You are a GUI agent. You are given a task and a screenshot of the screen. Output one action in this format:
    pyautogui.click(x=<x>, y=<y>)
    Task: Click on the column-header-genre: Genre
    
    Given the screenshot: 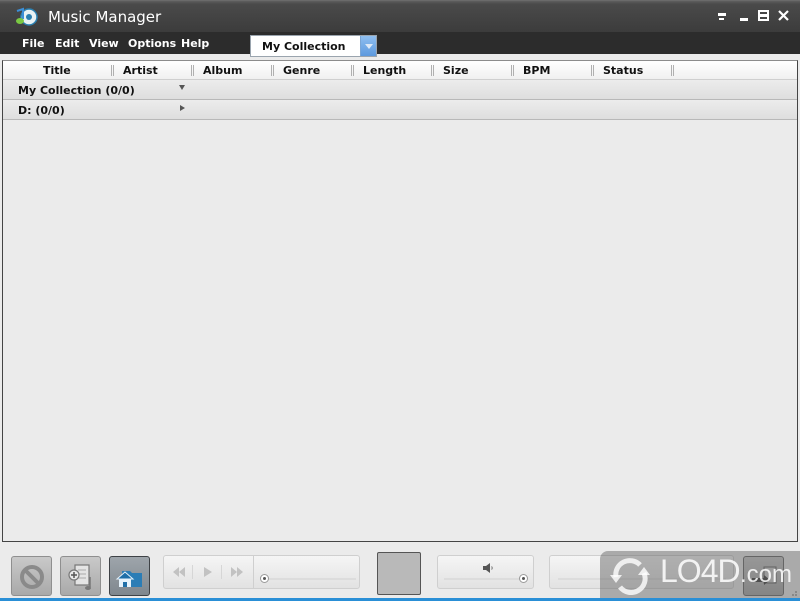 What is the action you would take?
    pyautogui.click(x=301, y=70)
    